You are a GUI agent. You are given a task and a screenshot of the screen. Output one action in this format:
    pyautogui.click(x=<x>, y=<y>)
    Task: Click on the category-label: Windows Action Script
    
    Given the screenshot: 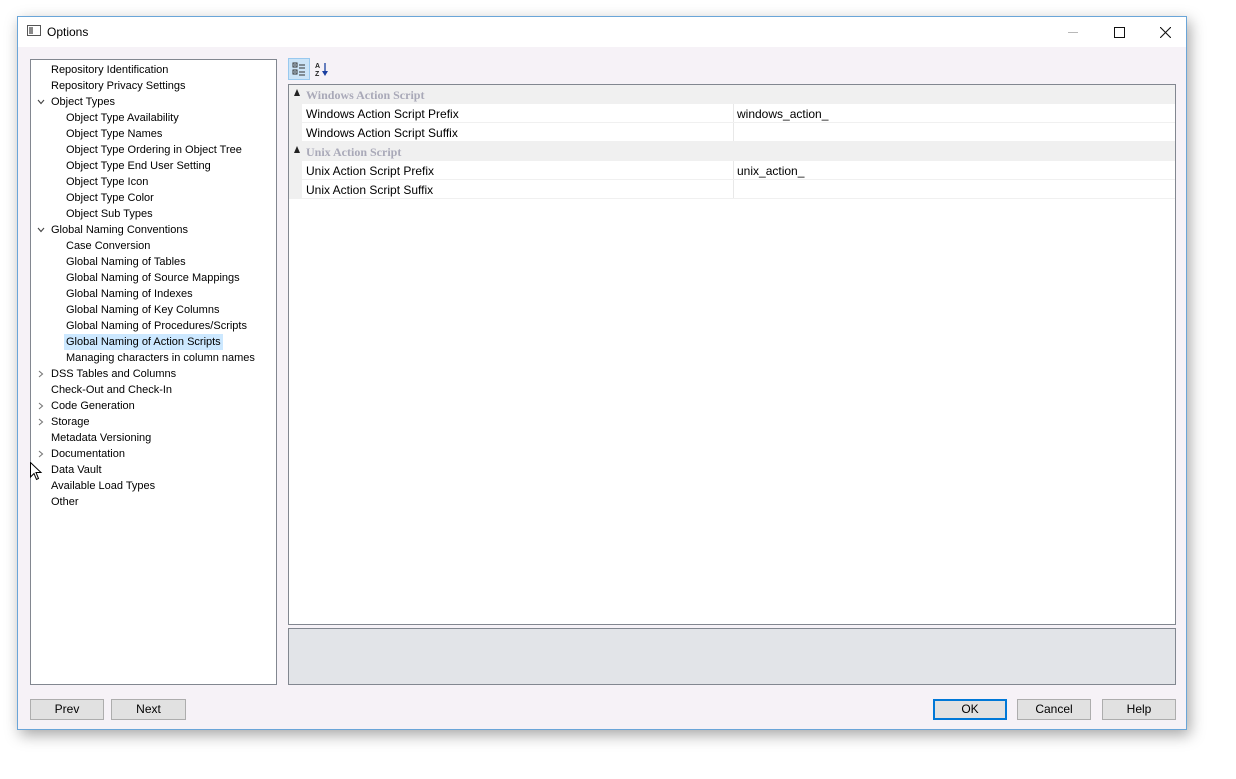 What is the action you would take?
    pyautogui.click(x=365, y=95)
    